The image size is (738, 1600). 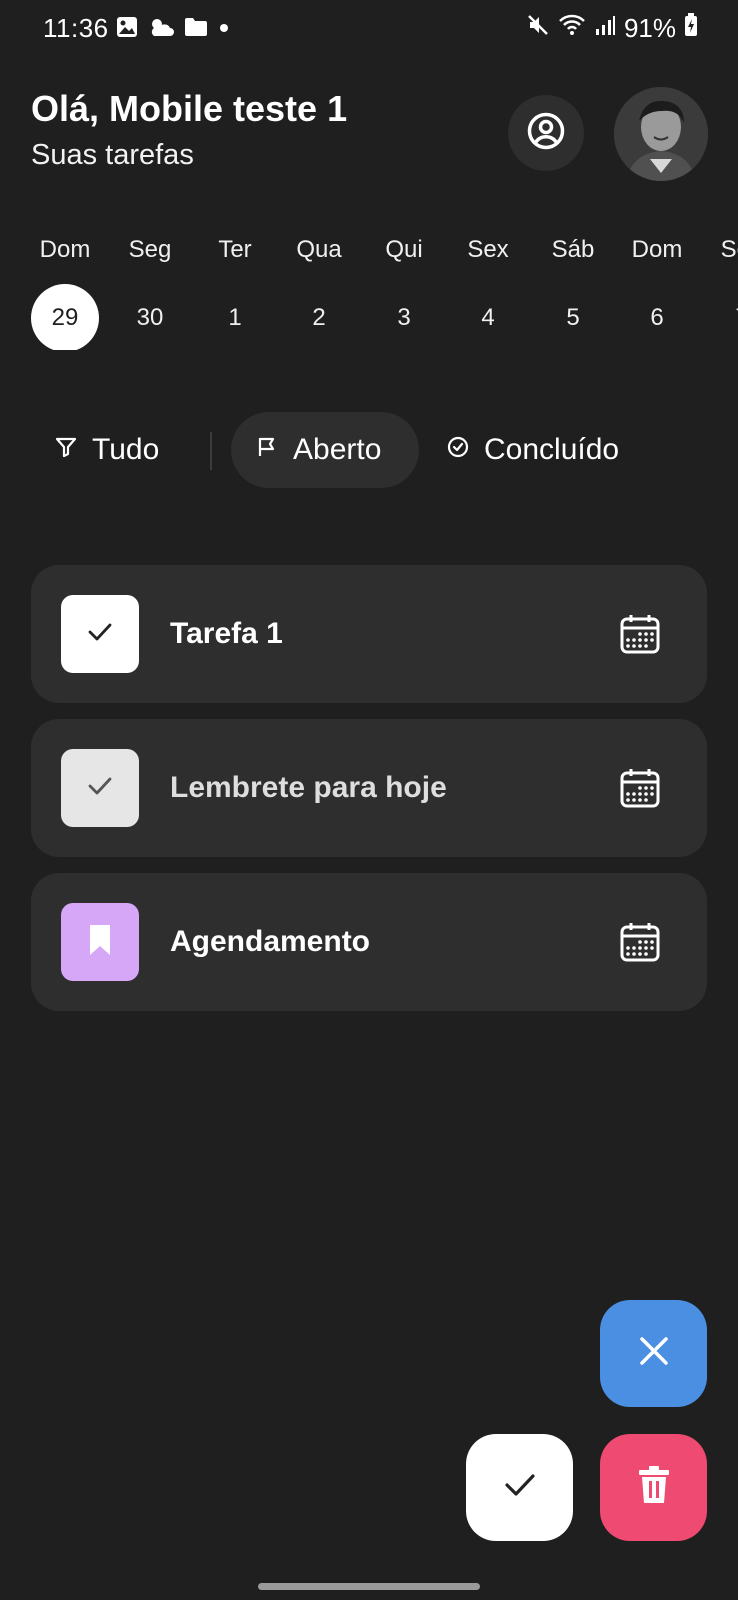 I want to click on task-card: Tarefa 1, so click(x=369, y=634).